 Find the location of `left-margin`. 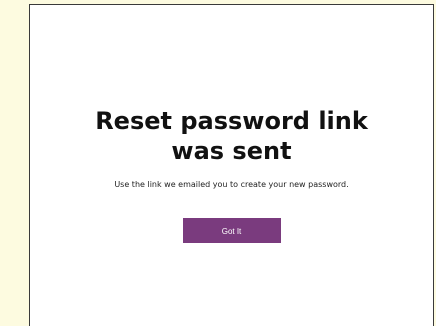

left-margin is located at coordinates (14, 163).